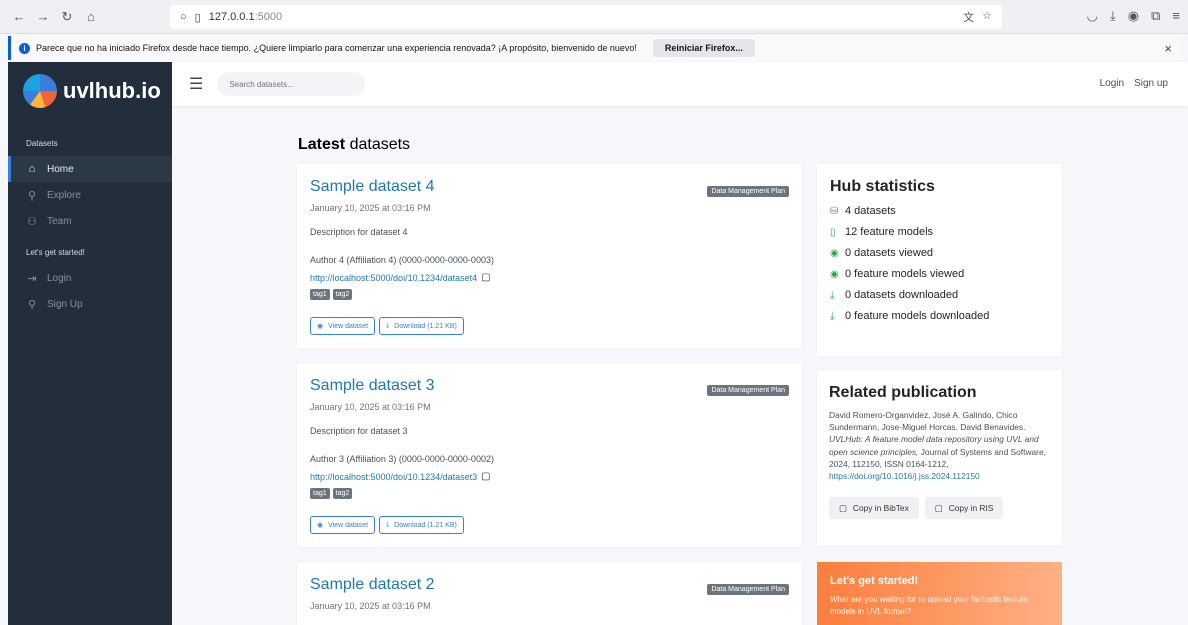  What do you see at coordinates (32, 221) in the screenshot?
I see `users-icon: ⚇` at bounding box center [32, 221].